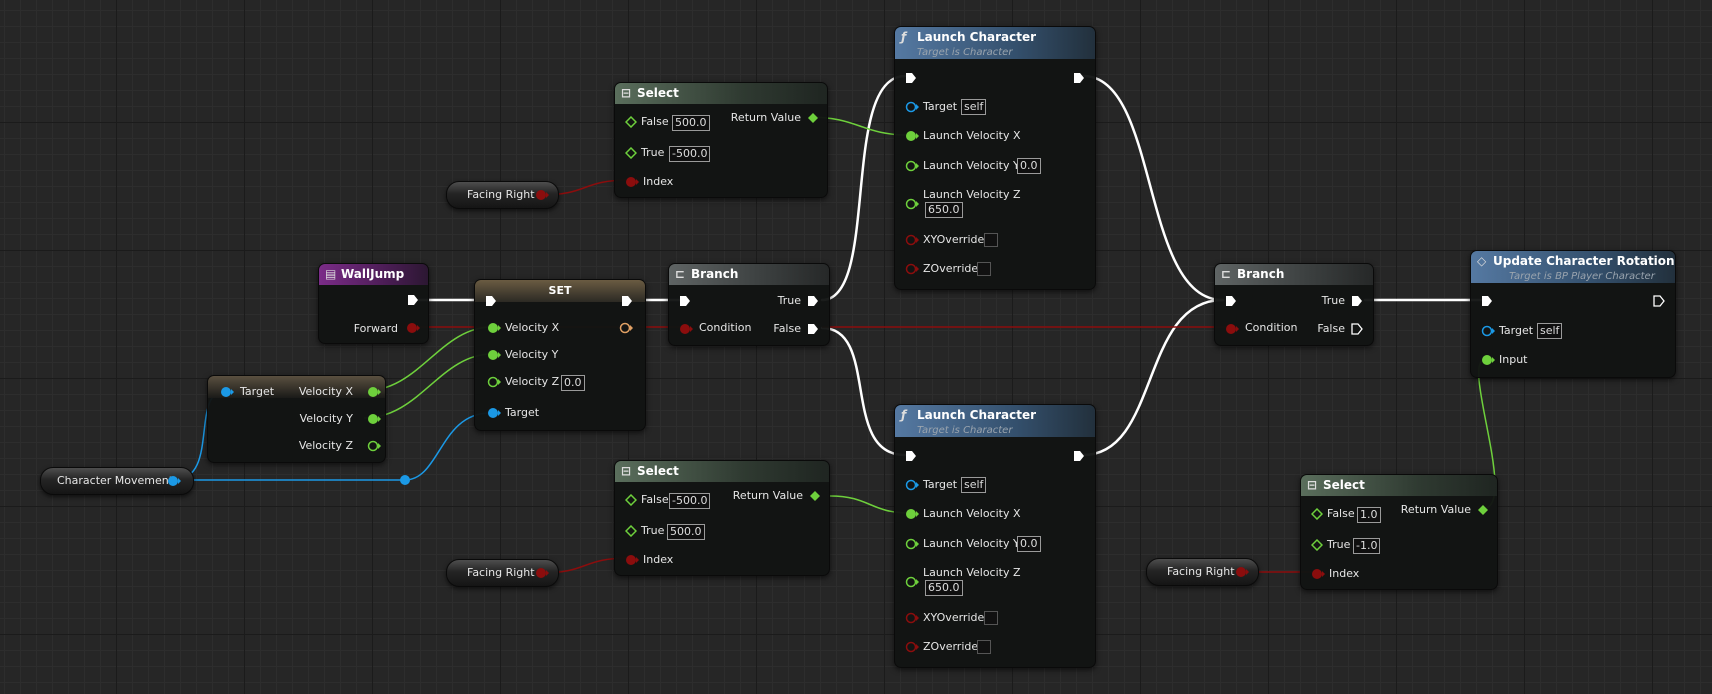 The image size is (1712, 694). I want to click on false-value: -500.0, so click(690, 501).